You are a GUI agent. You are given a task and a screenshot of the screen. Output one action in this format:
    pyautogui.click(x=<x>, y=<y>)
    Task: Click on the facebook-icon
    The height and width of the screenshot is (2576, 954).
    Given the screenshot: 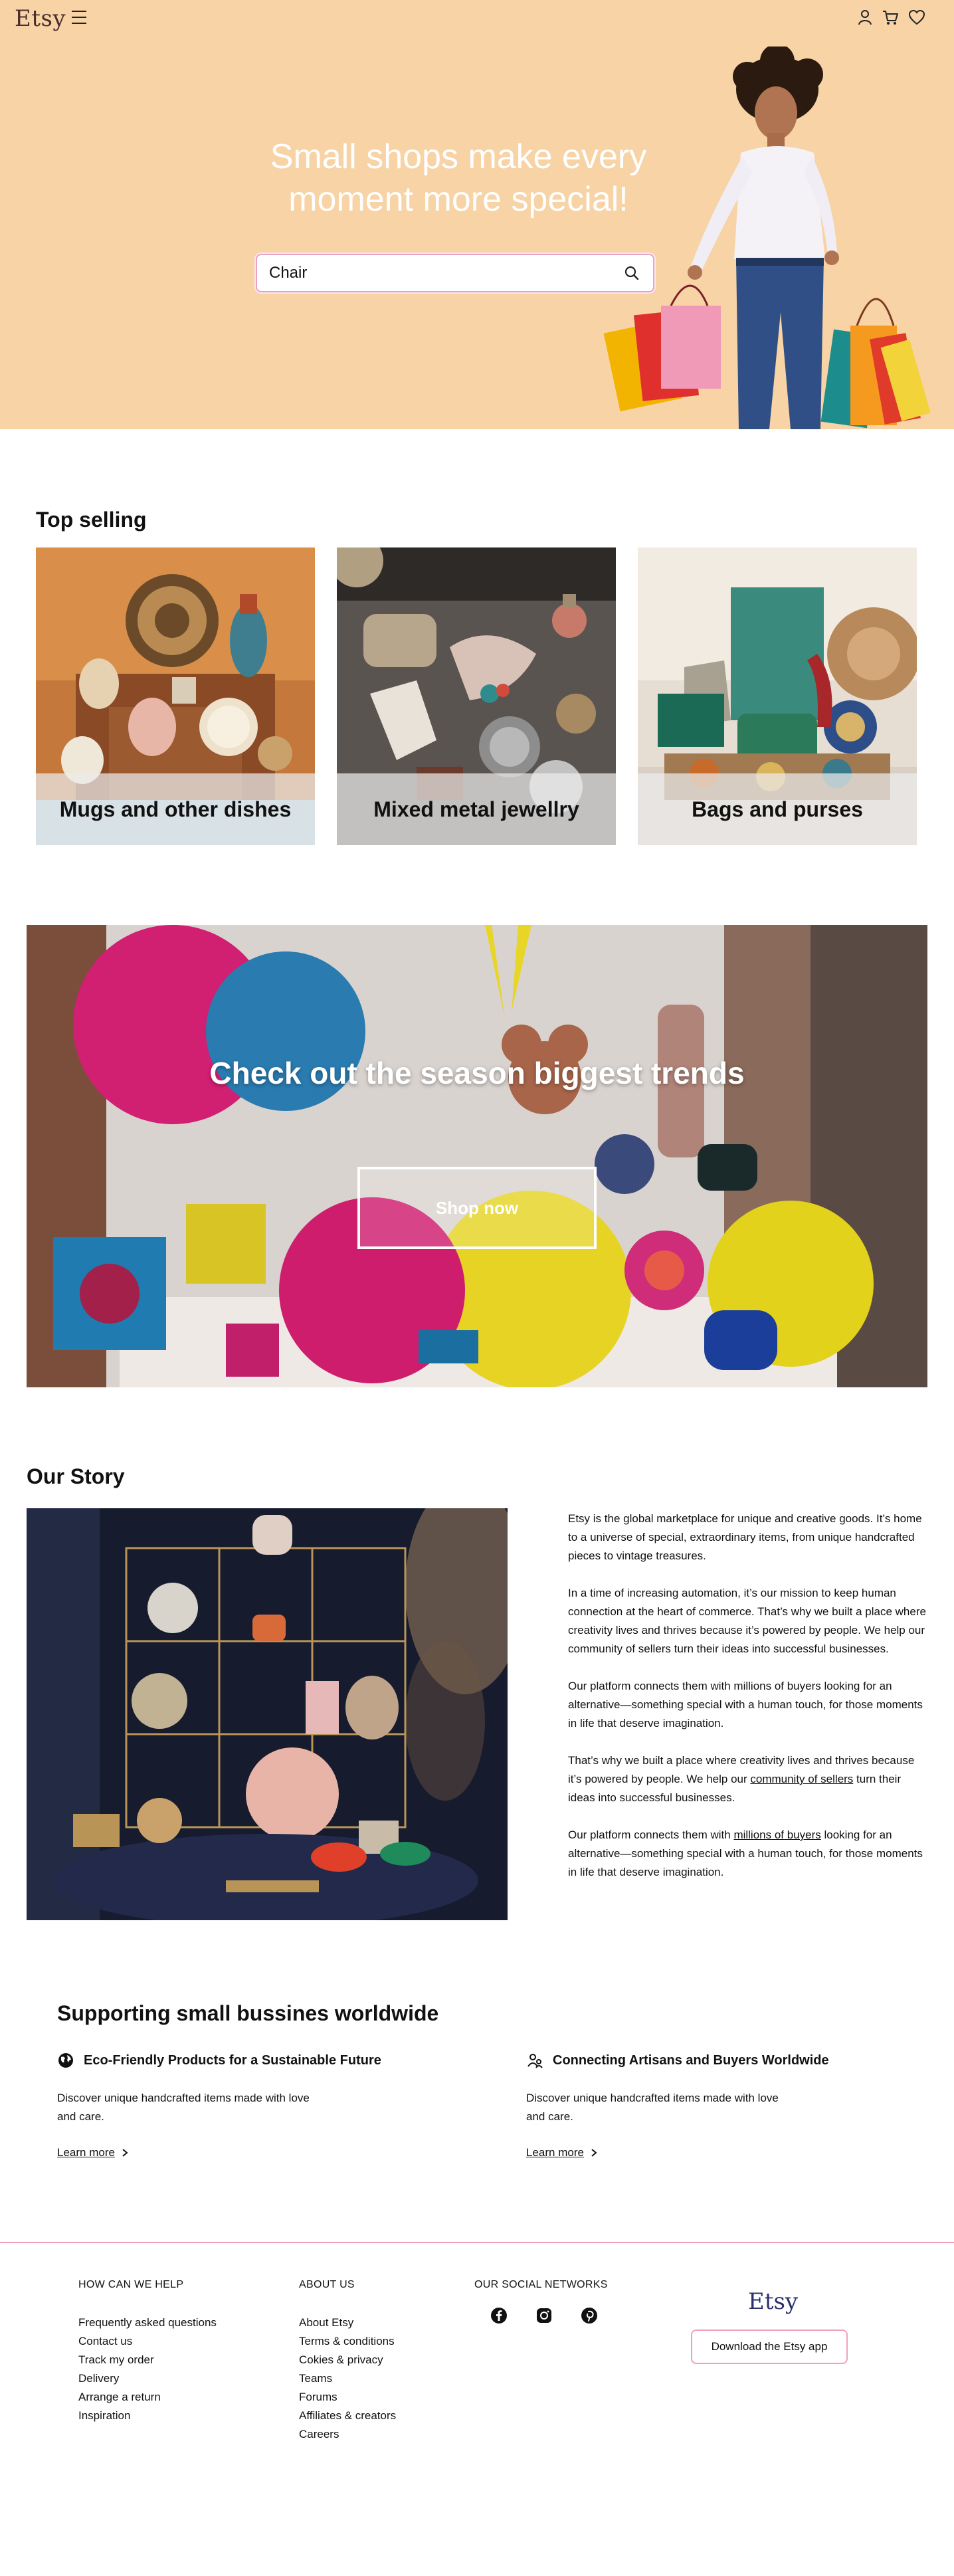 What is the action you would take?
    pyautogui.click(x=499, y=2316)
    